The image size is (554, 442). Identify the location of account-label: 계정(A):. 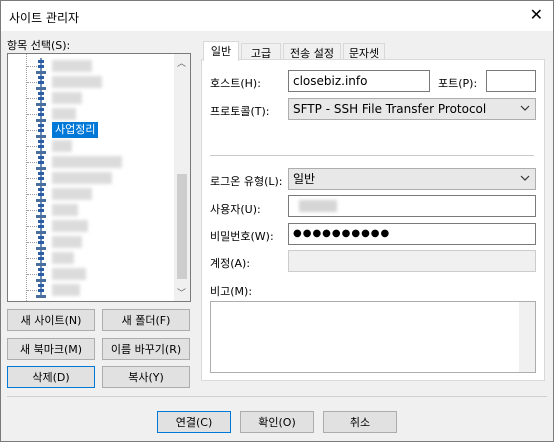
(230, 263).